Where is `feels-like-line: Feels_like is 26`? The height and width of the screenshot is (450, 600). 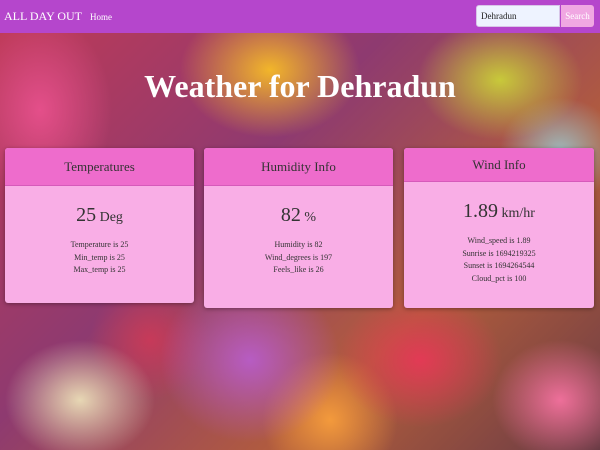
feels-like-line: Feels_like is 26 is located at coordinates (298, 269).